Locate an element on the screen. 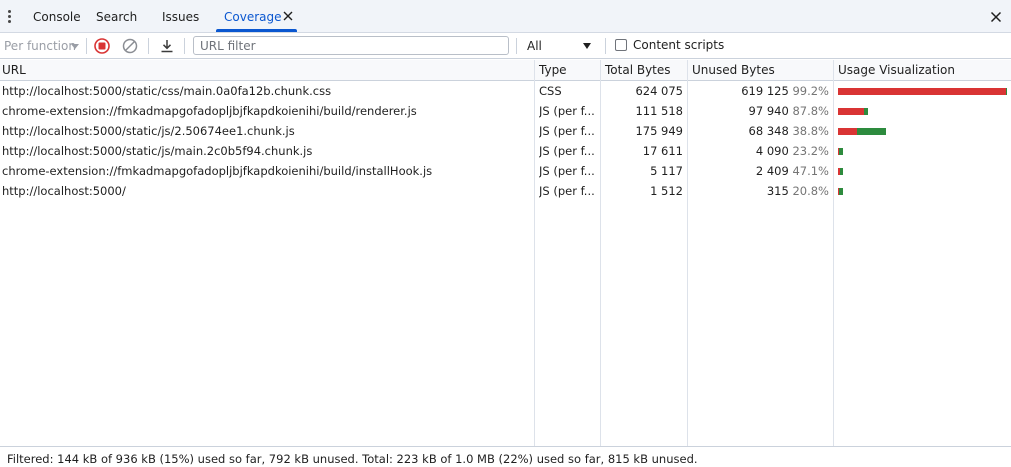 This screenshot has height=467, width=1011. total-bytes-cell: 5 117 is located at coordinates (666, 171).